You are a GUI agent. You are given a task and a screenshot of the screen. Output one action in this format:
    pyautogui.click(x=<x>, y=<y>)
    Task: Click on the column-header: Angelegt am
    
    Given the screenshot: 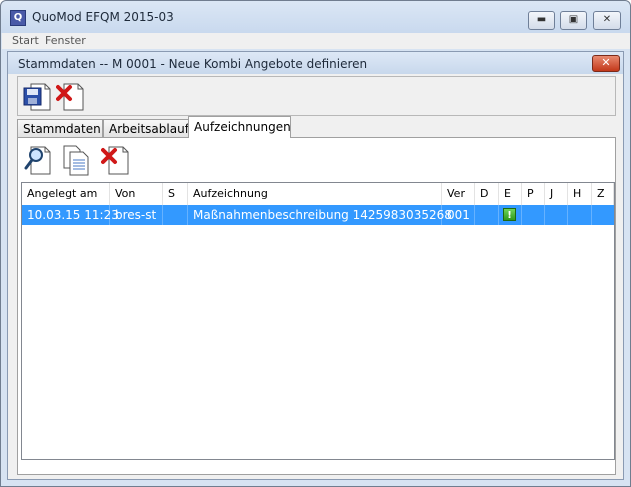 What is the action you would take?
    pyautogui.click(x=66, y=194)
    